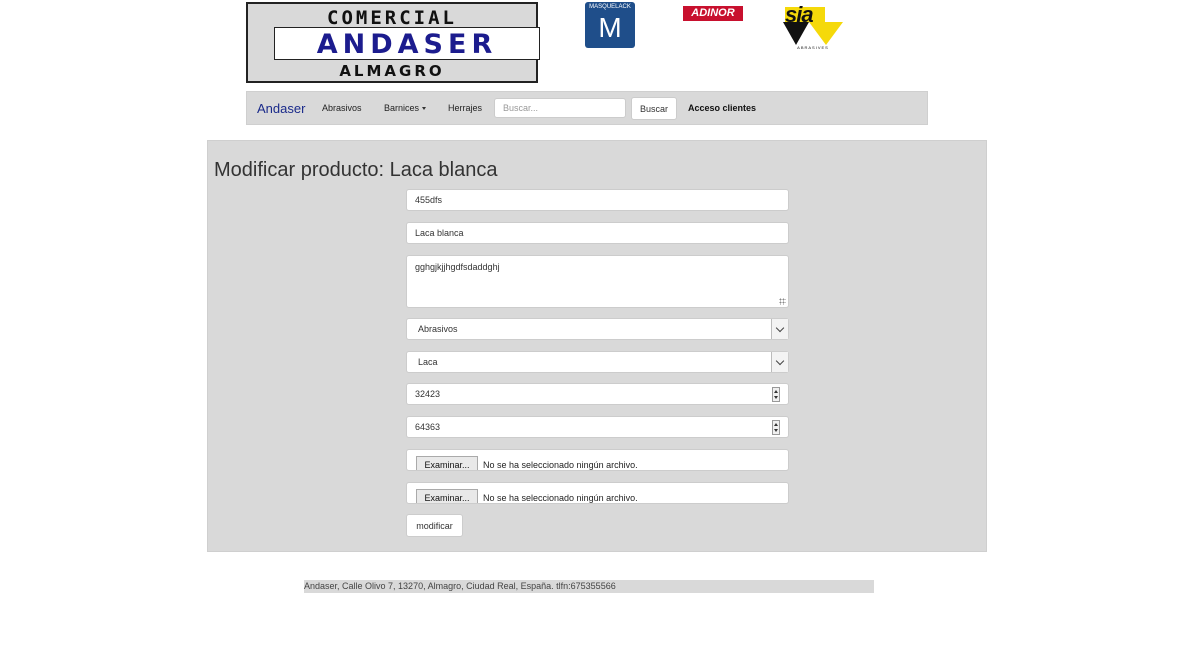 The width and height of the screenshot is (1204, 646). What do you see at coordinates (597, 233) in the screenshot?
I see `name-input: Laca blanca` at bounding box center [597, 233].